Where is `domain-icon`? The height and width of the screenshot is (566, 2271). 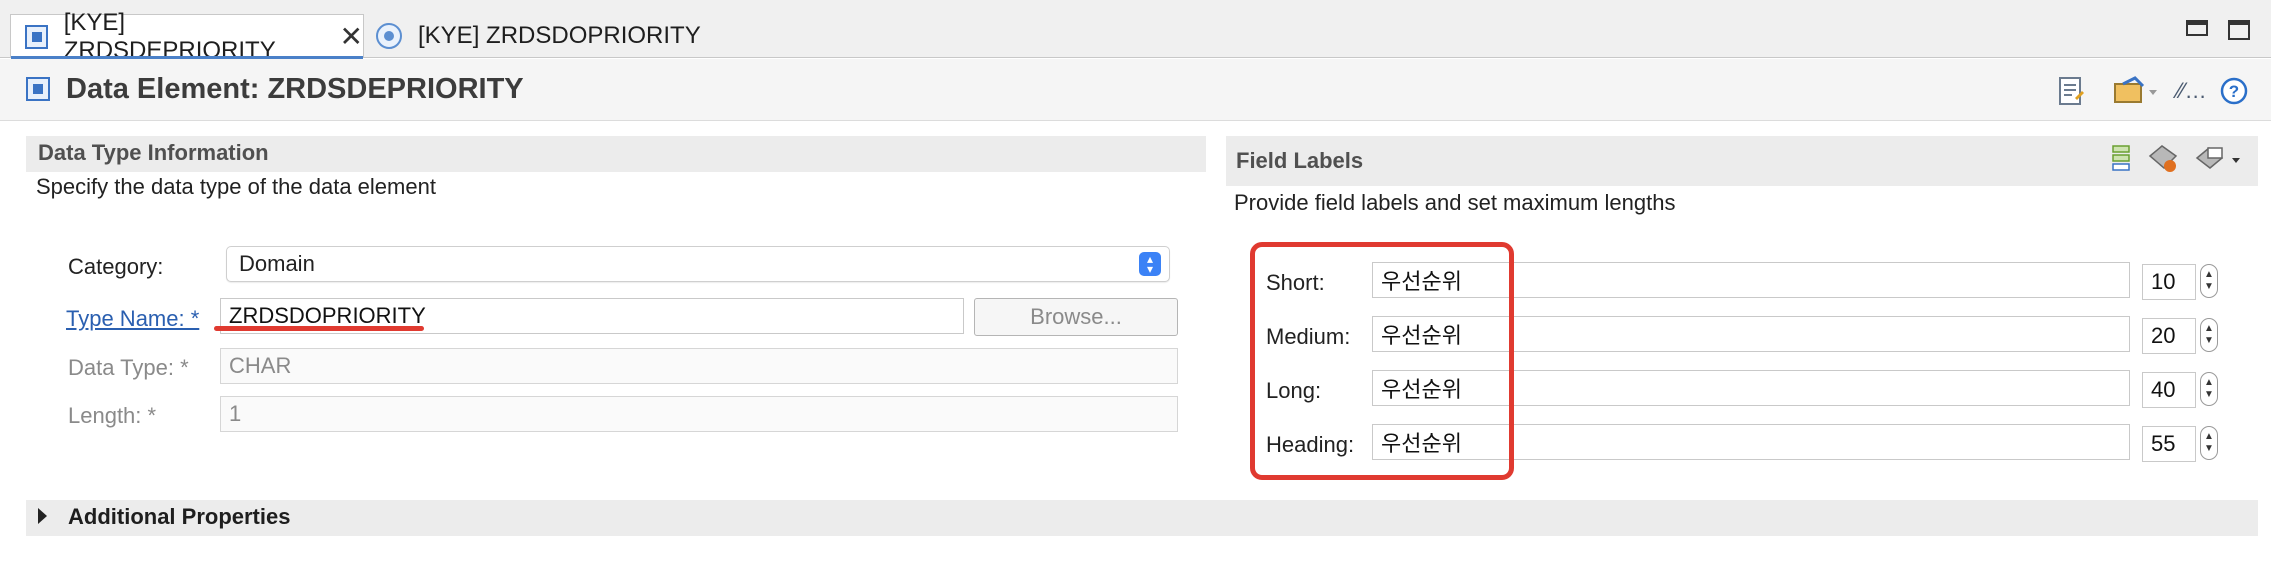 domain-icon is located at coordinates (389, 36).